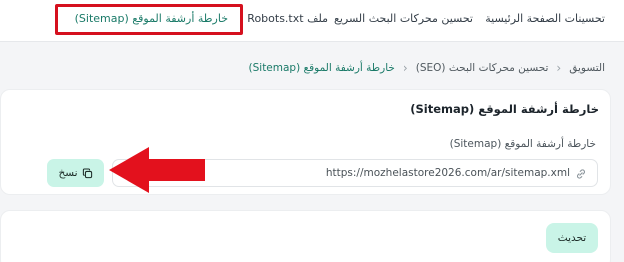 This screenshot has height=262, width=624. I want to click on tab-robots-txt: ملف Robots.txt, so click(287, 18).